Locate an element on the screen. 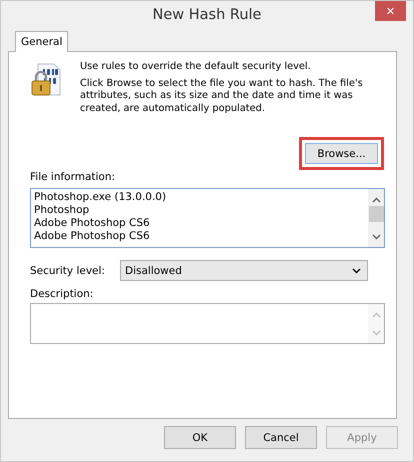  field-label: File information: is located at coordinates (73, 177).